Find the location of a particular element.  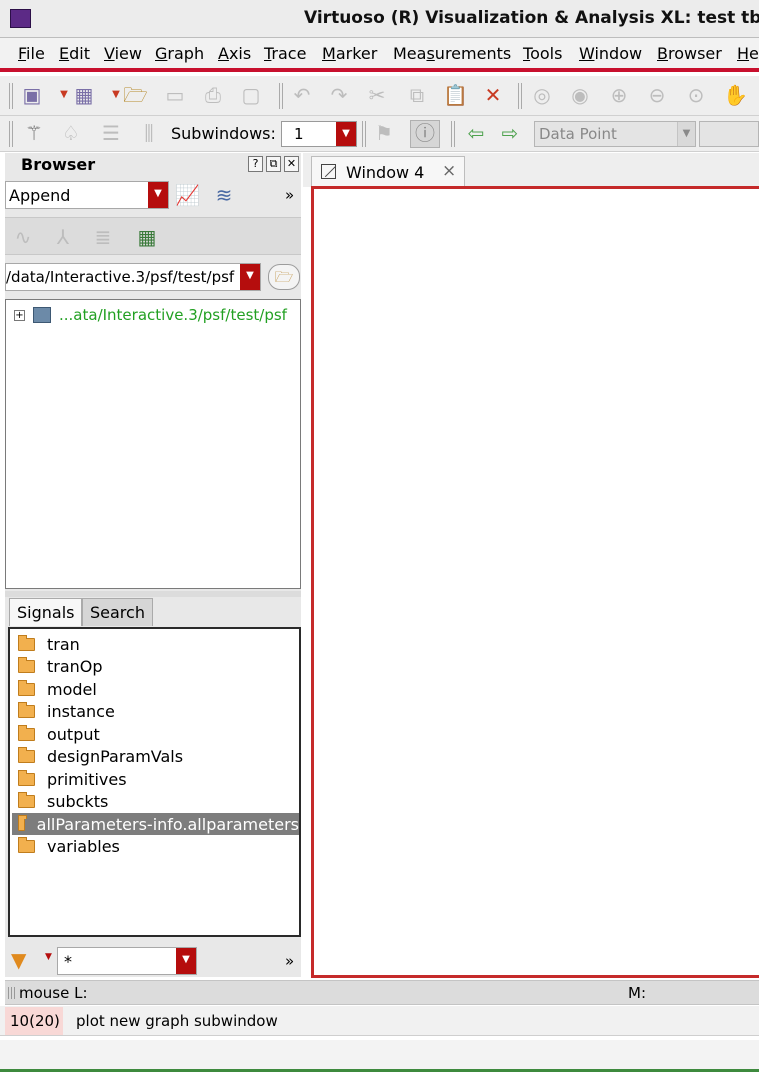

signal-item: primitives is located at coordinates (155, 779).